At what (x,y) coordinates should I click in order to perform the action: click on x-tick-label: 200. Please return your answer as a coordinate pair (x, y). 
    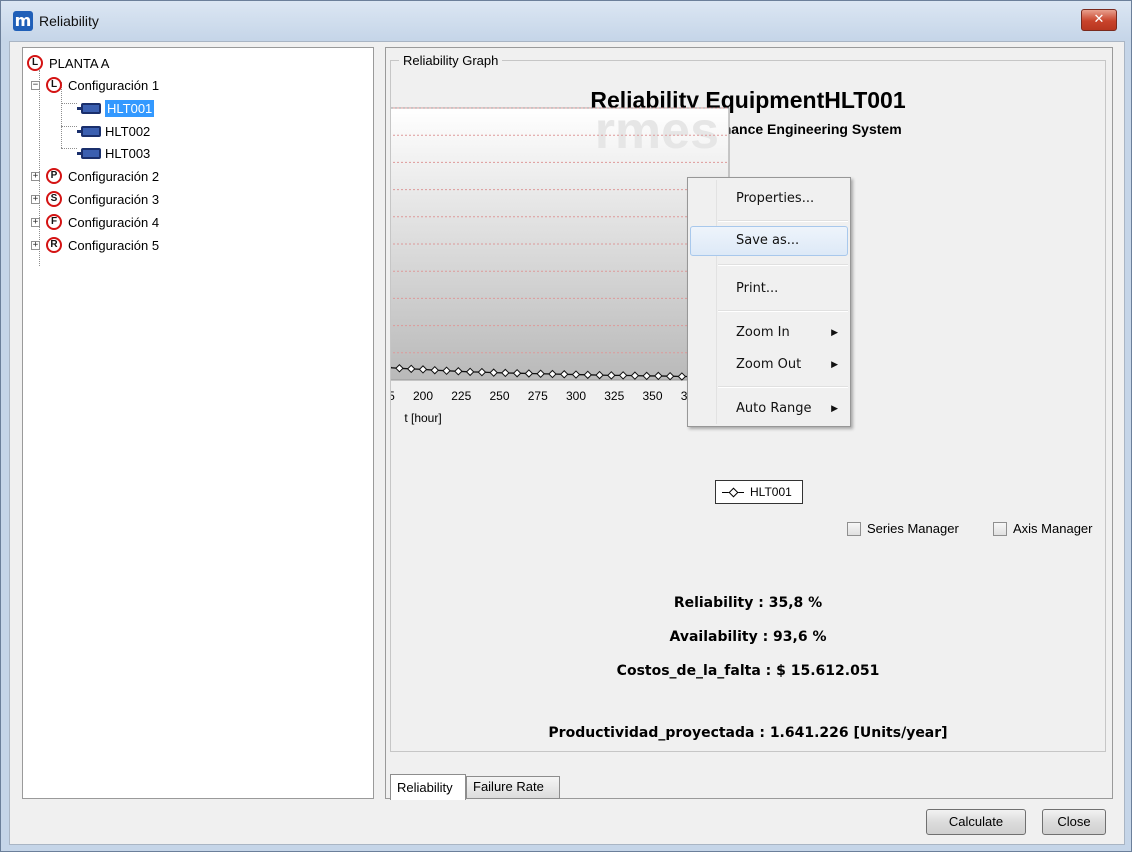
    Looking at the image, I should click on (423, 396).